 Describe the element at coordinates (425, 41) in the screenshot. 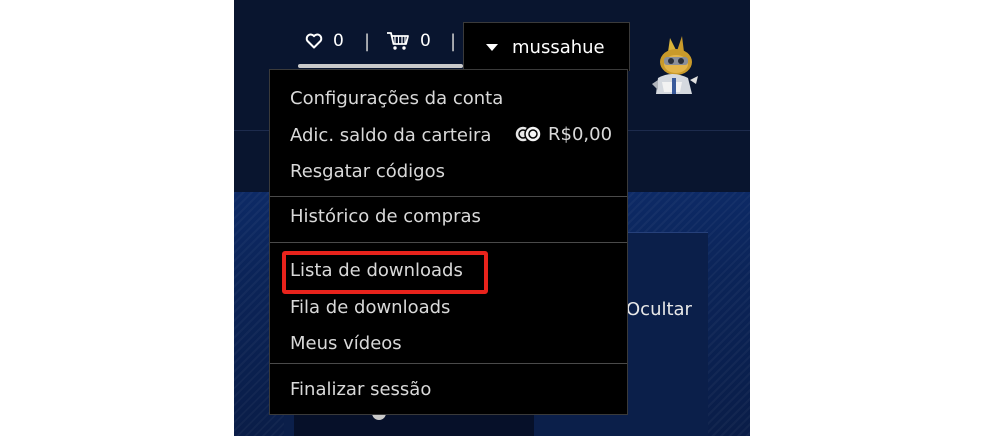

I see `cart-count: 0` at that location.